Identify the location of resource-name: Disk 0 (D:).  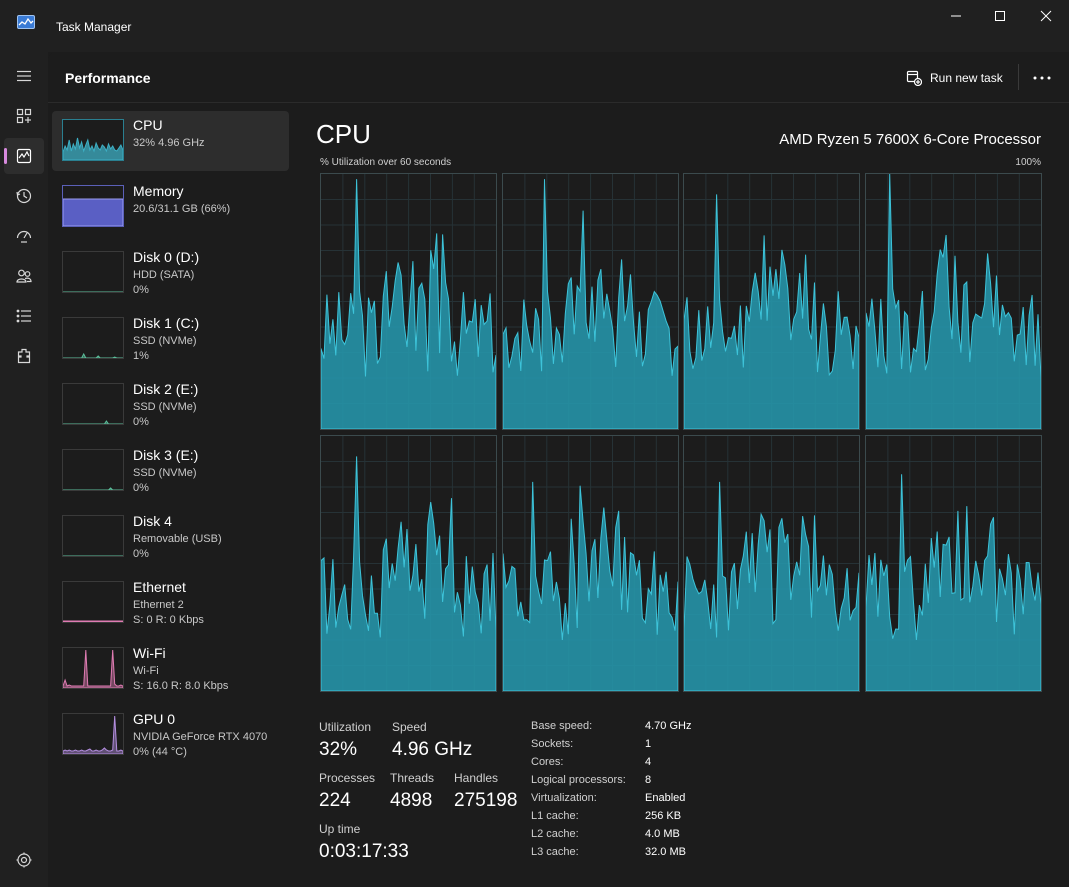
(166, 257).